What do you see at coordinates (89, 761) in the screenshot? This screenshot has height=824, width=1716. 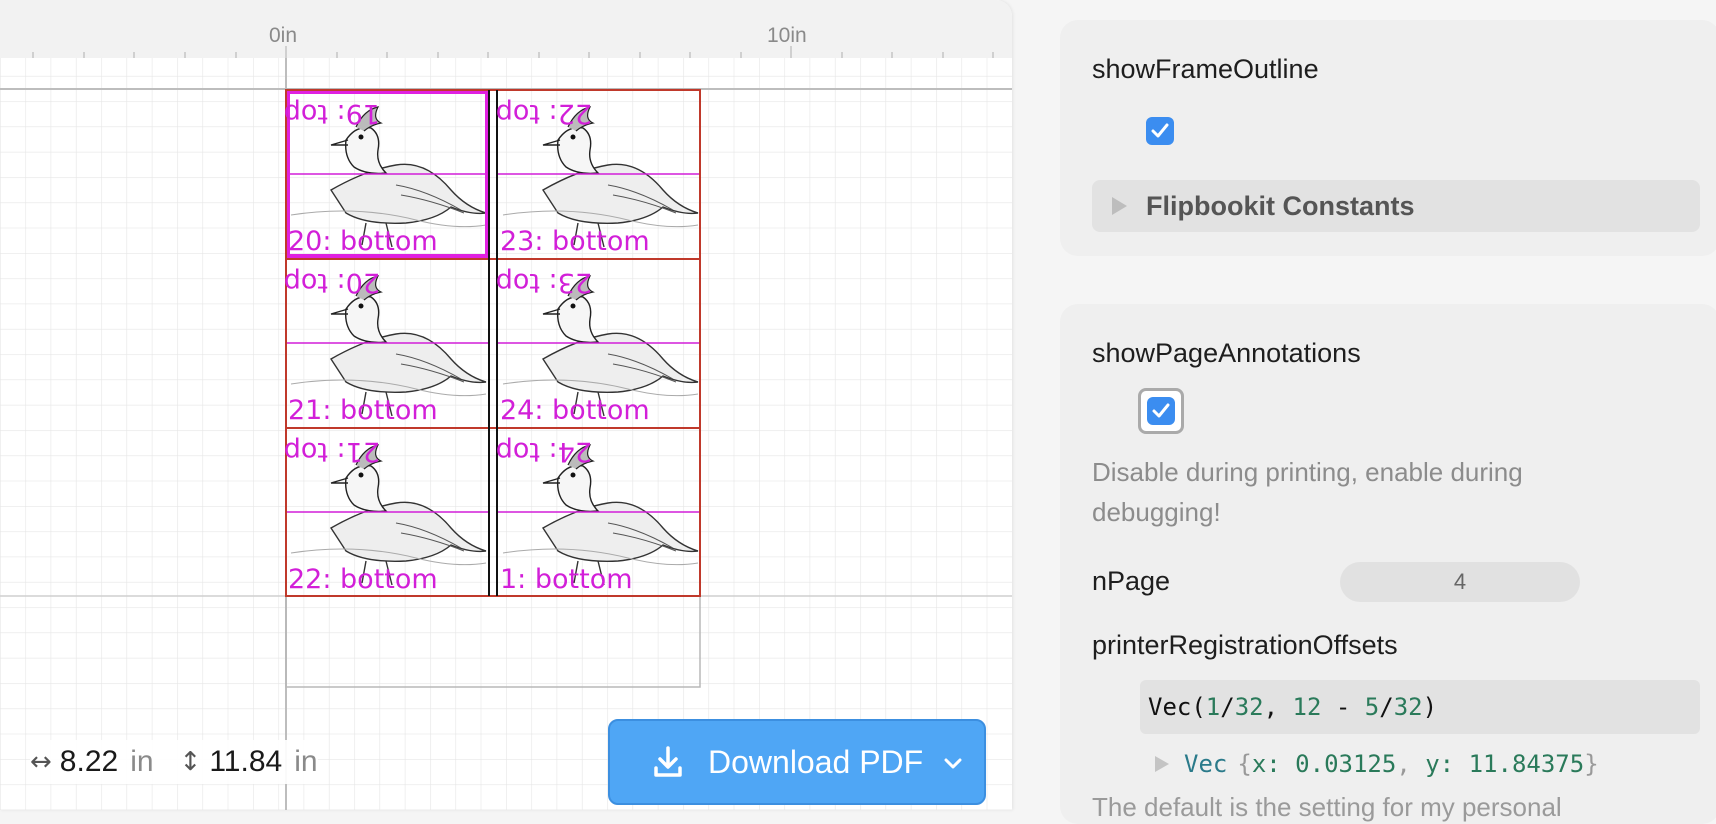 I see `width-value: 8.22` at bounding box center [89, 761].